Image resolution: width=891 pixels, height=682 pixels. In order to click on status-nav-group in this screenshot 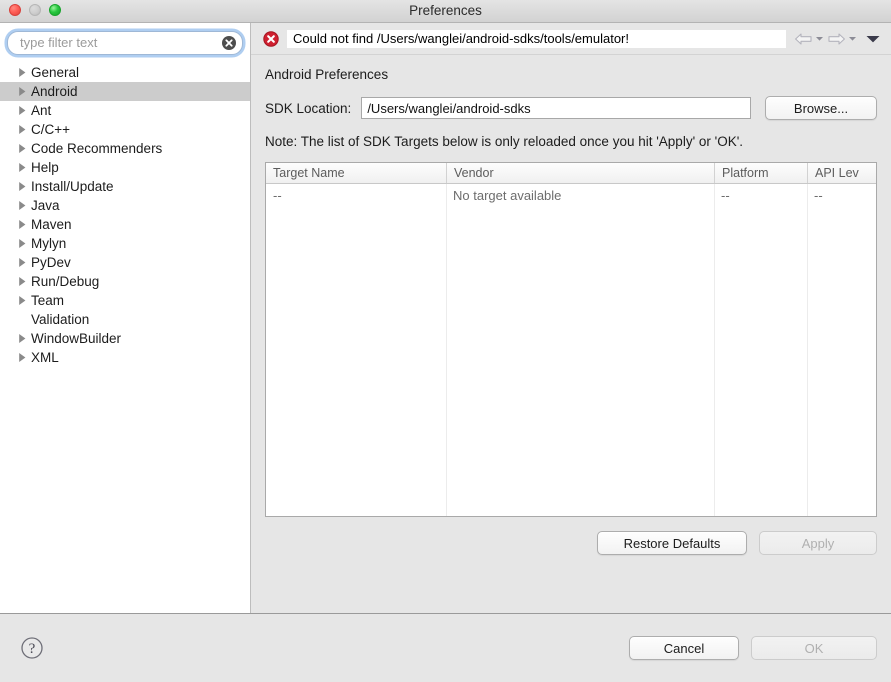, I will do `click(837, 39)`.